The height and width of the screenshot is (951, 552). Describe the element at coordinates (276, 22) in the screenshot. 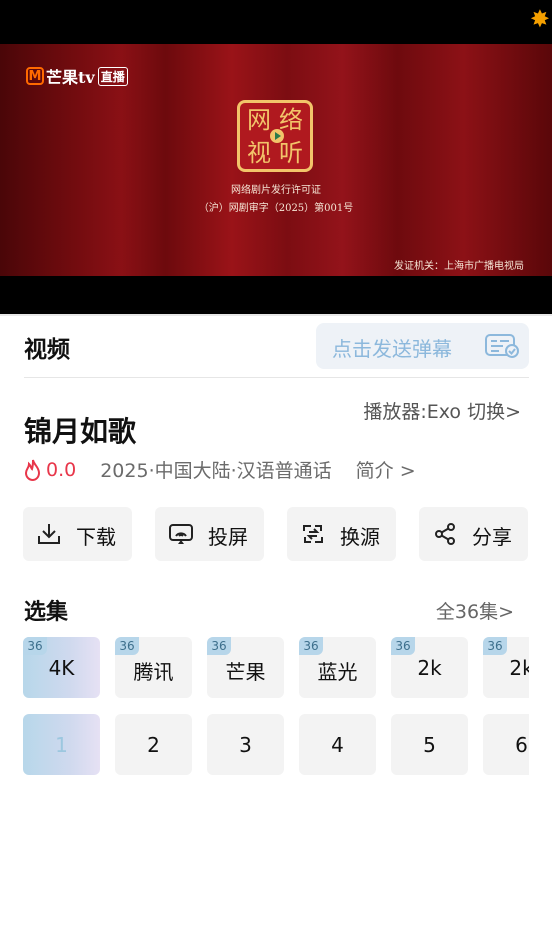

I see `status-bar: ✸` at that location.